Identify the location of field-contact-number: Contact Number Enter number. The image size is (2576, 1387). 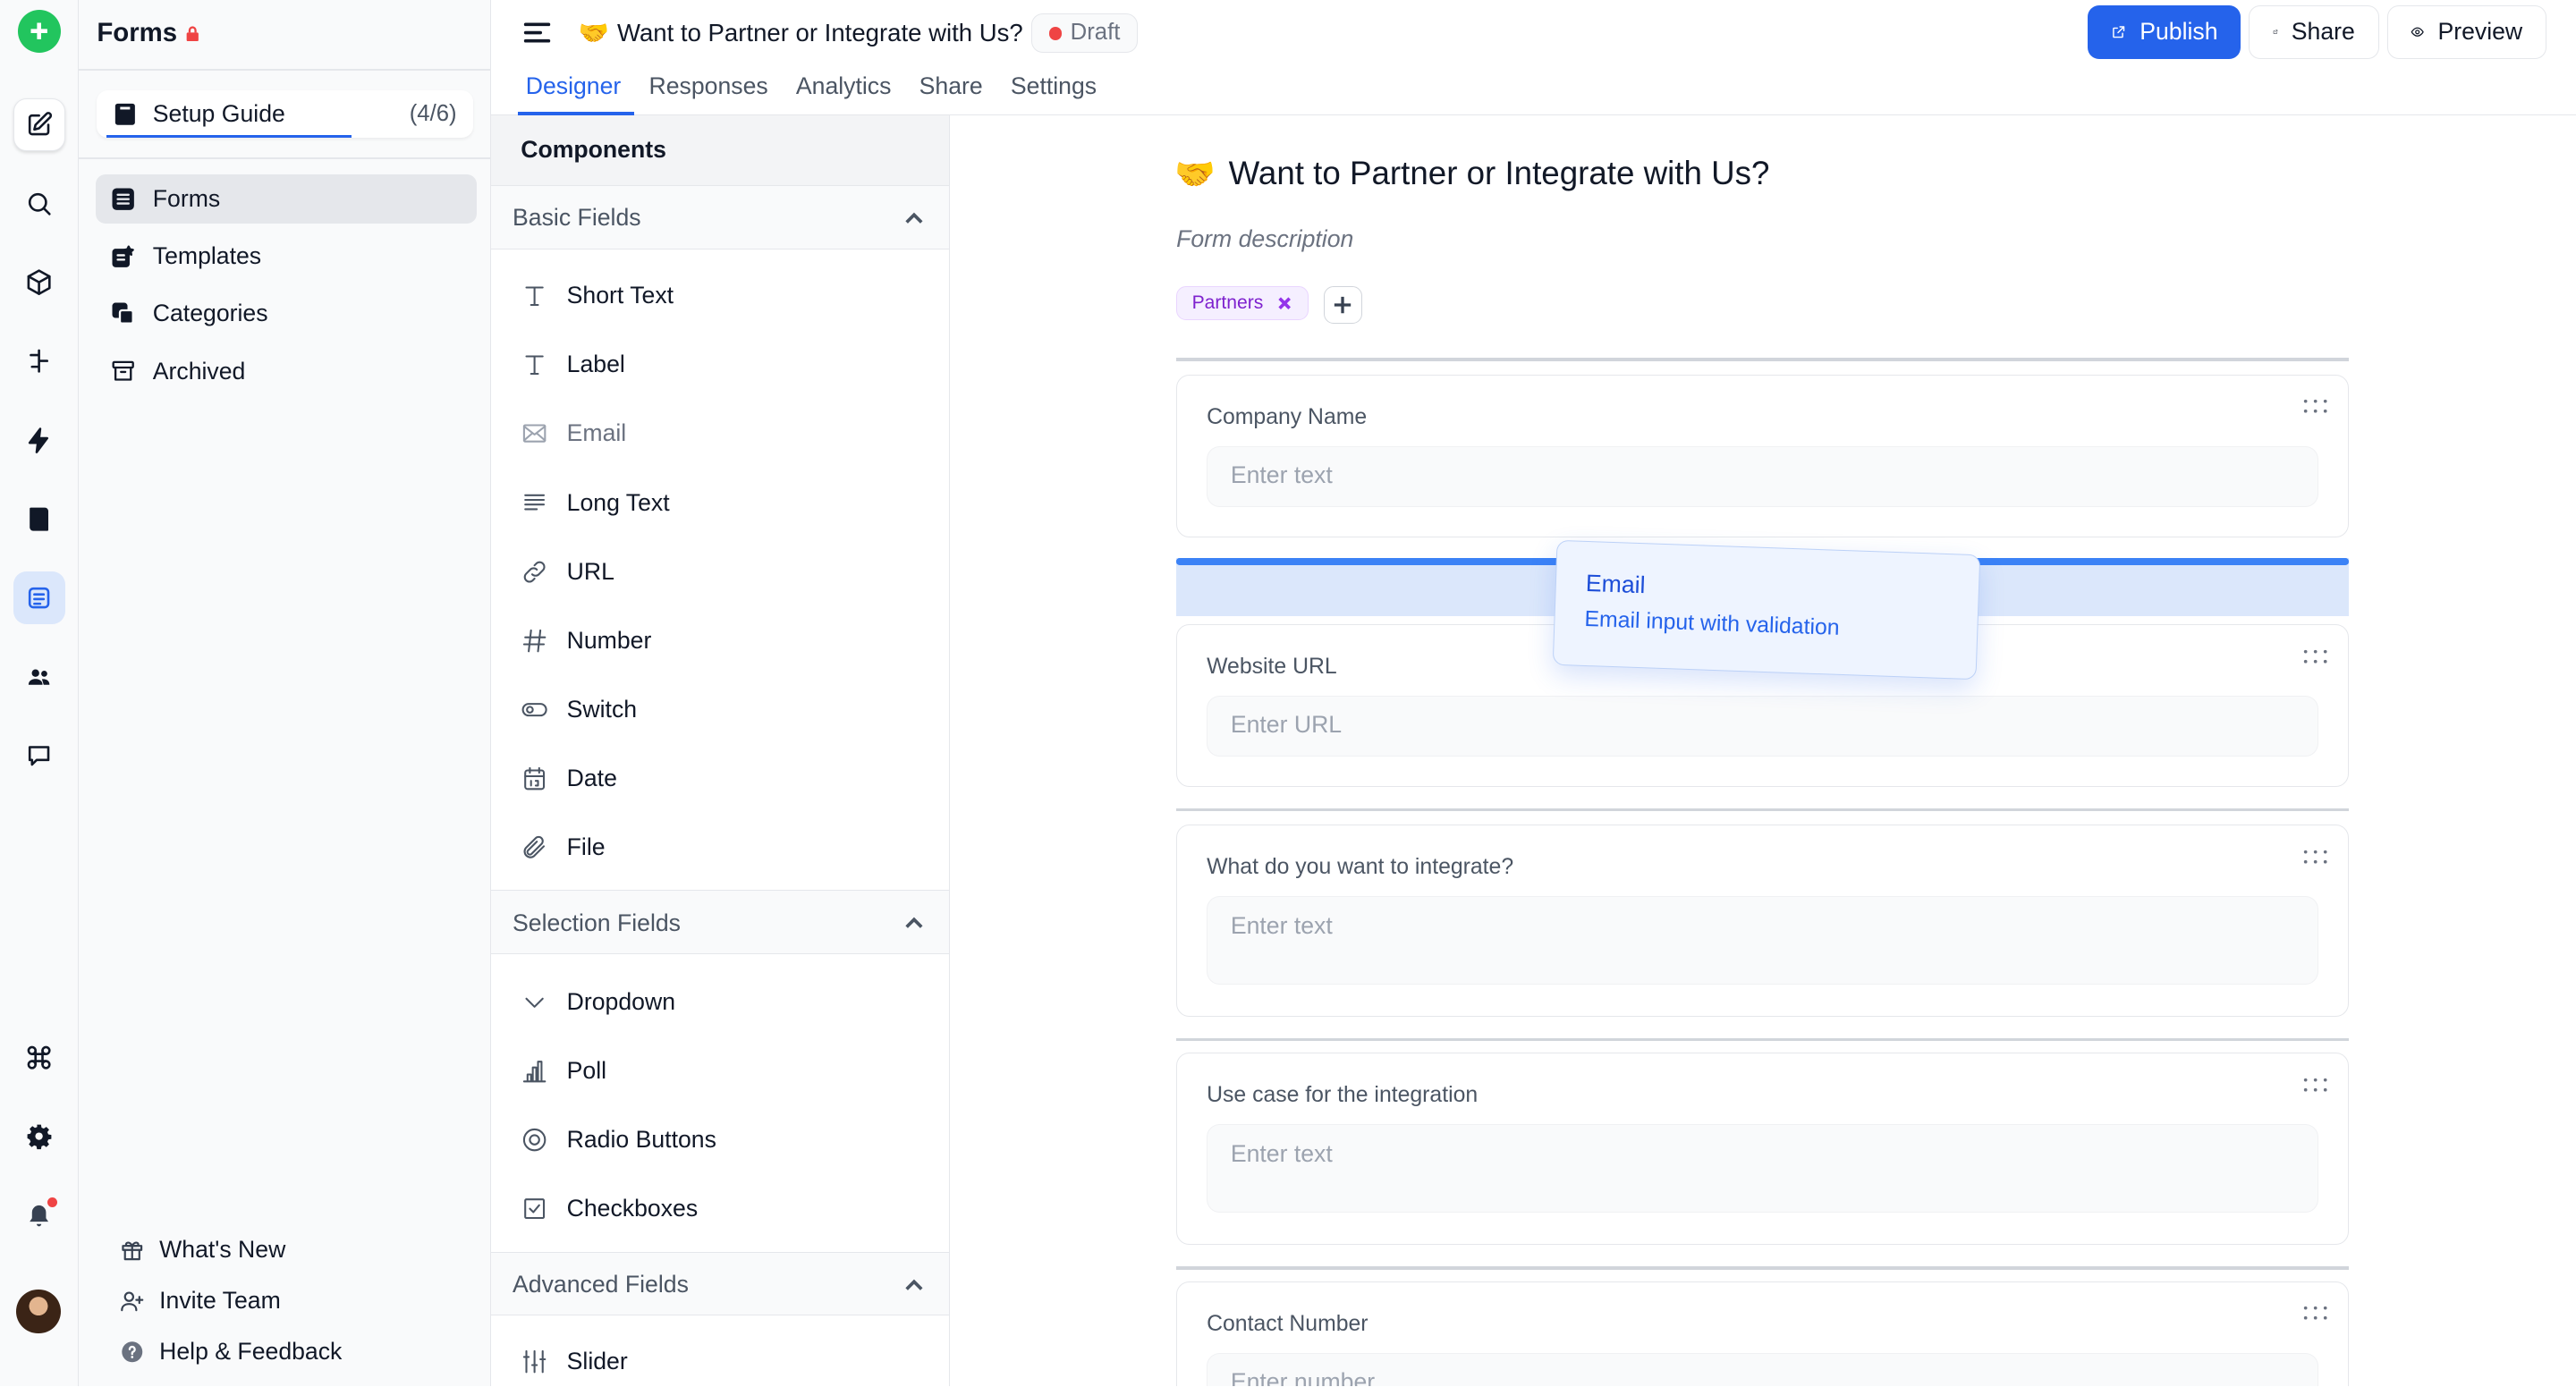
(1763, 1334).